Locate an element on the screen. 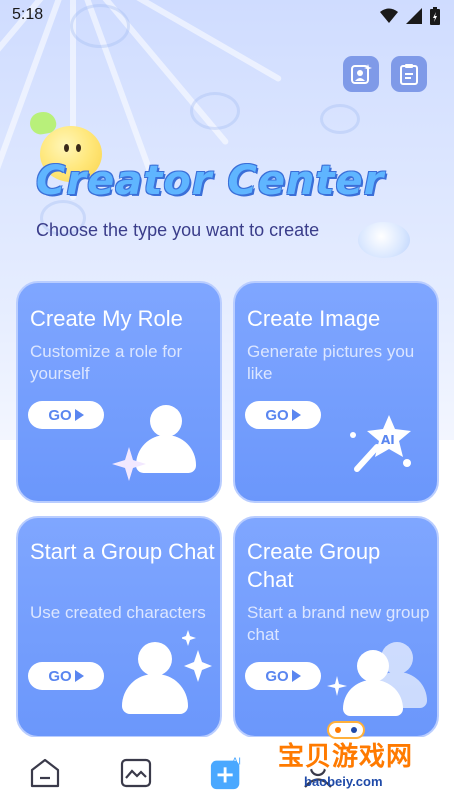 The image size is (454, 807). nav-create-ai: AI is located at coordinates (227, 773).